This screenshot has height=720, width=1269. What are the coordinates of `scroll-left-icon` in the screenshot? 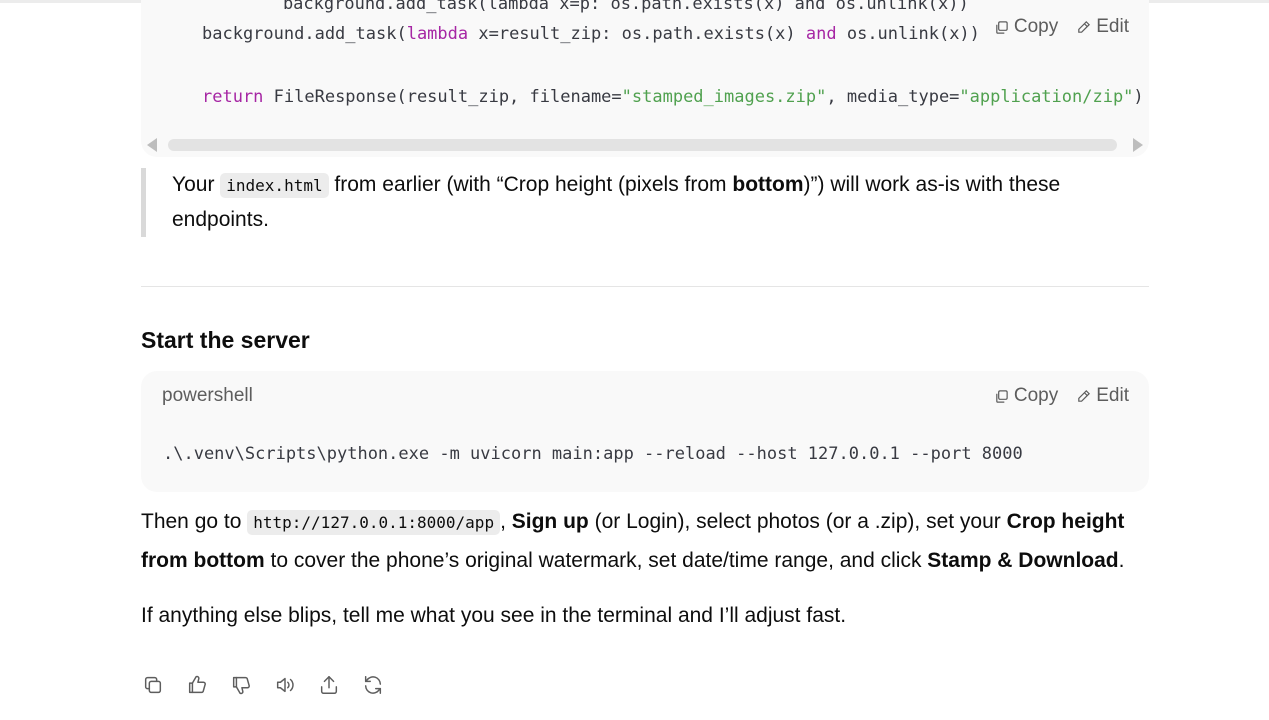 It's located at (152, 145).